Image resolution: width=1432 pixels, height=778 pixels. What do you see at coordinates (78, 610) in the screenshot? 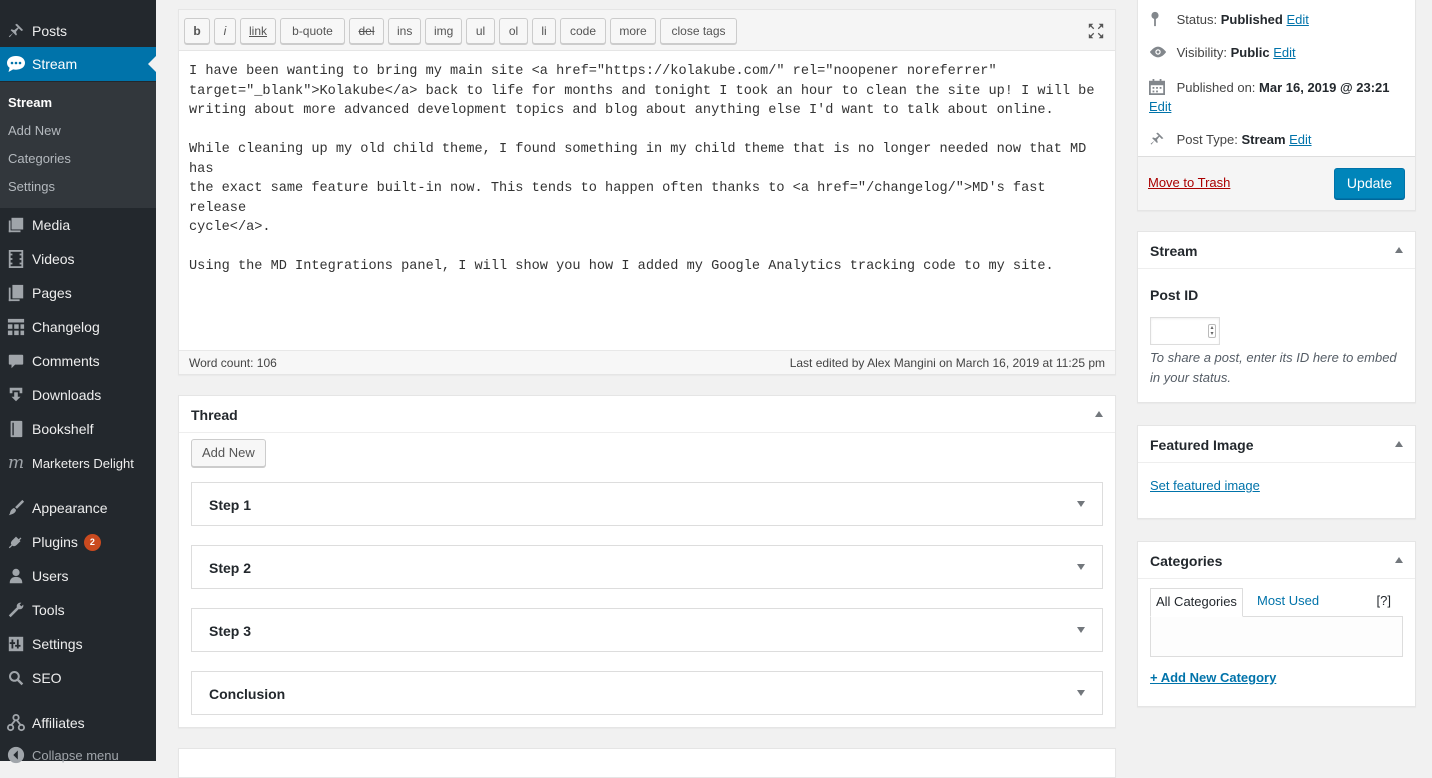
I see `menu-item-tools: Tools` at bounding box center [78, 610].